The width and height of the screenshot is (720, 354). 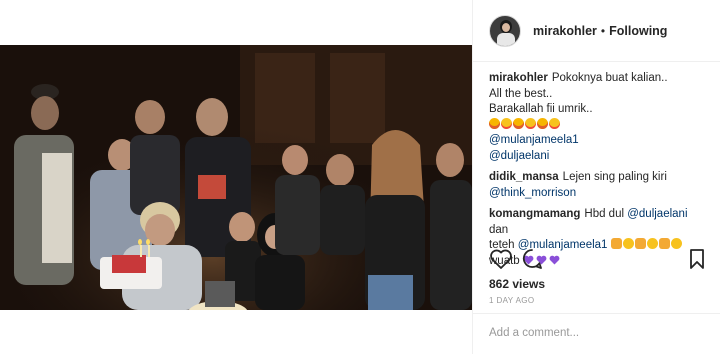 I want to click on caption-username: mirakohler, so click(x=518, y=78).